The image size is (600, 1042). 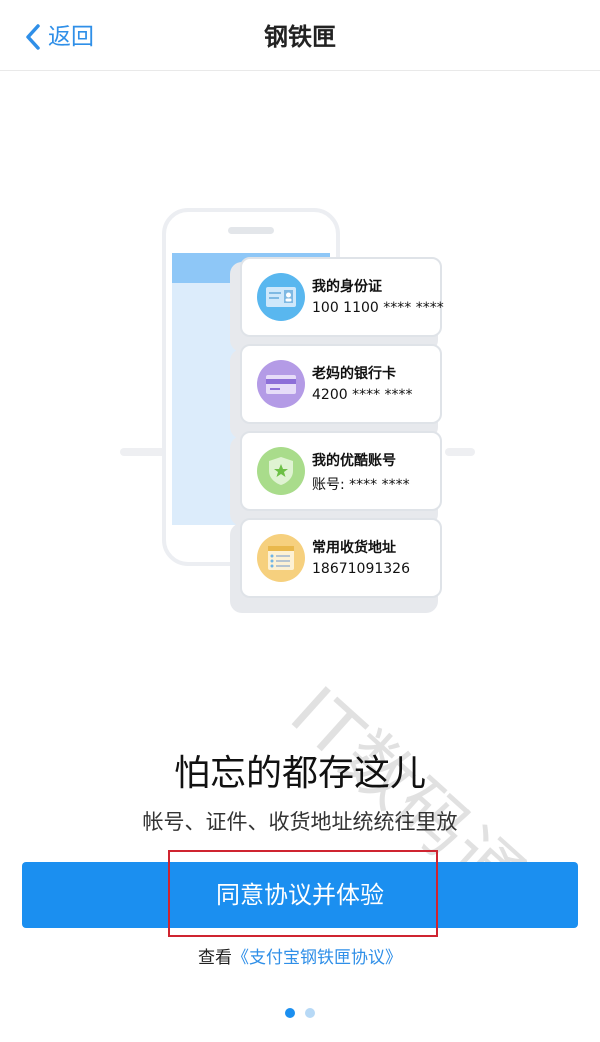 What do you see at coordinates (281, 384) in the screenshot?
I see `bank-card-icon` at bounding box center [281, 384].